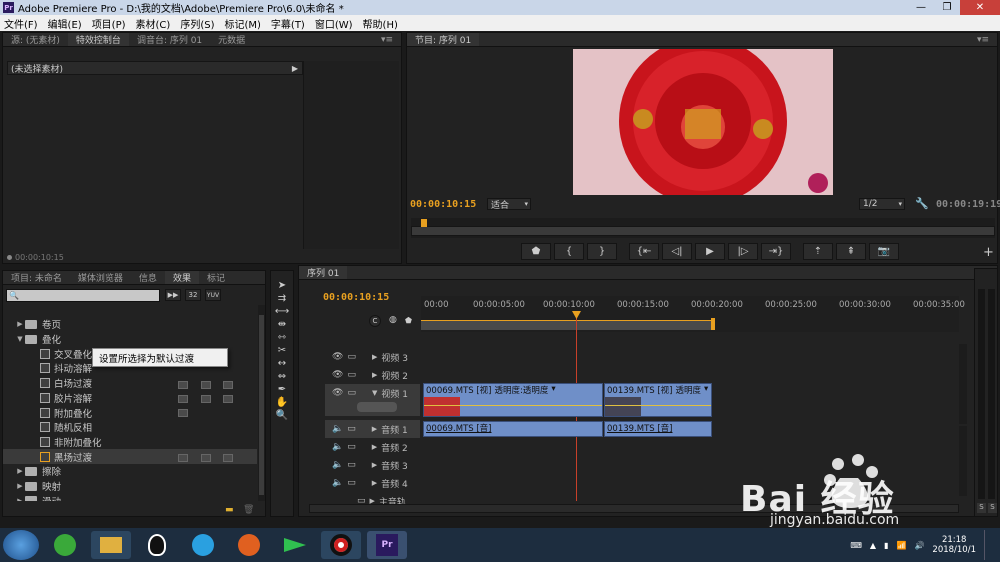 The width and height of the screenshot is (1000, 562). I want to click on tray-expand-icon: ▲, so click(873, 545).